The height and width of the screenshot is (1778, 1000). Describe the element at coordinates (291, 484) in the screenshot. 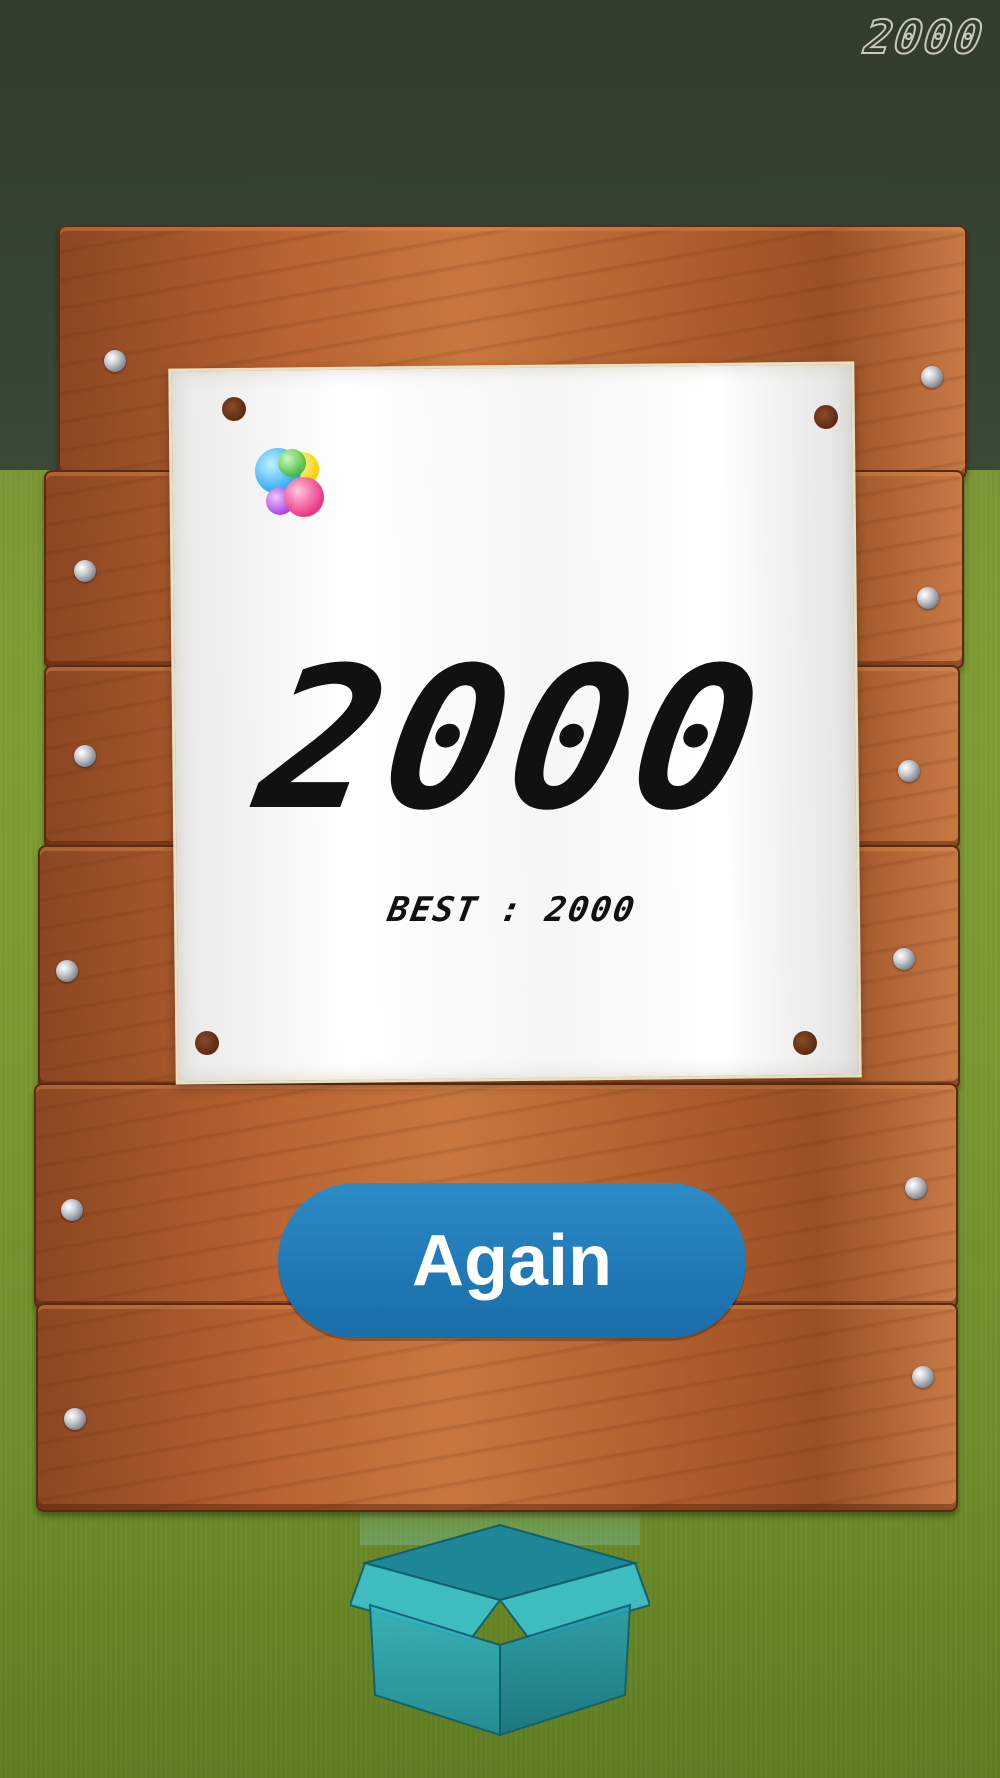

I see `game-center-icon` at that location.